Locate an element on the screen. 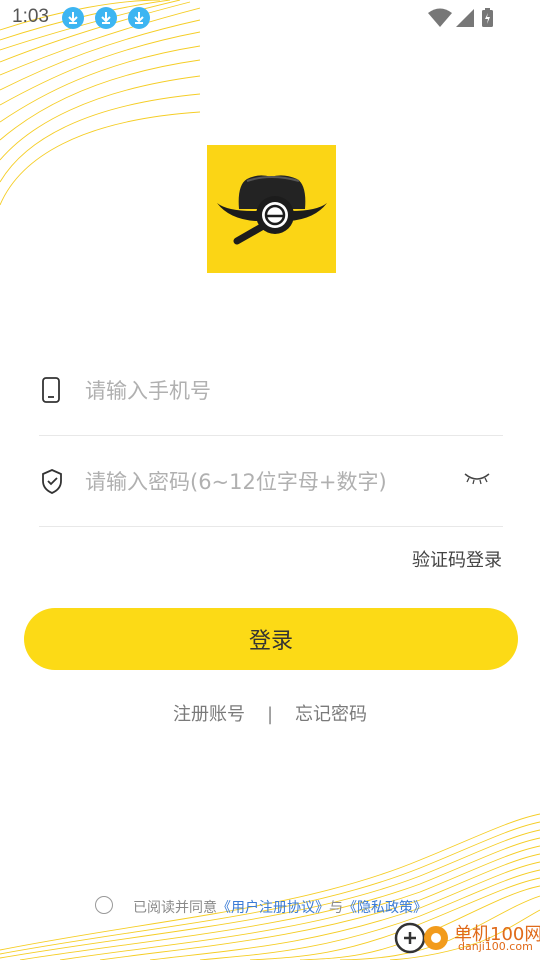  code-login-link: 验证码登录 is located at coordinates (457, 559).